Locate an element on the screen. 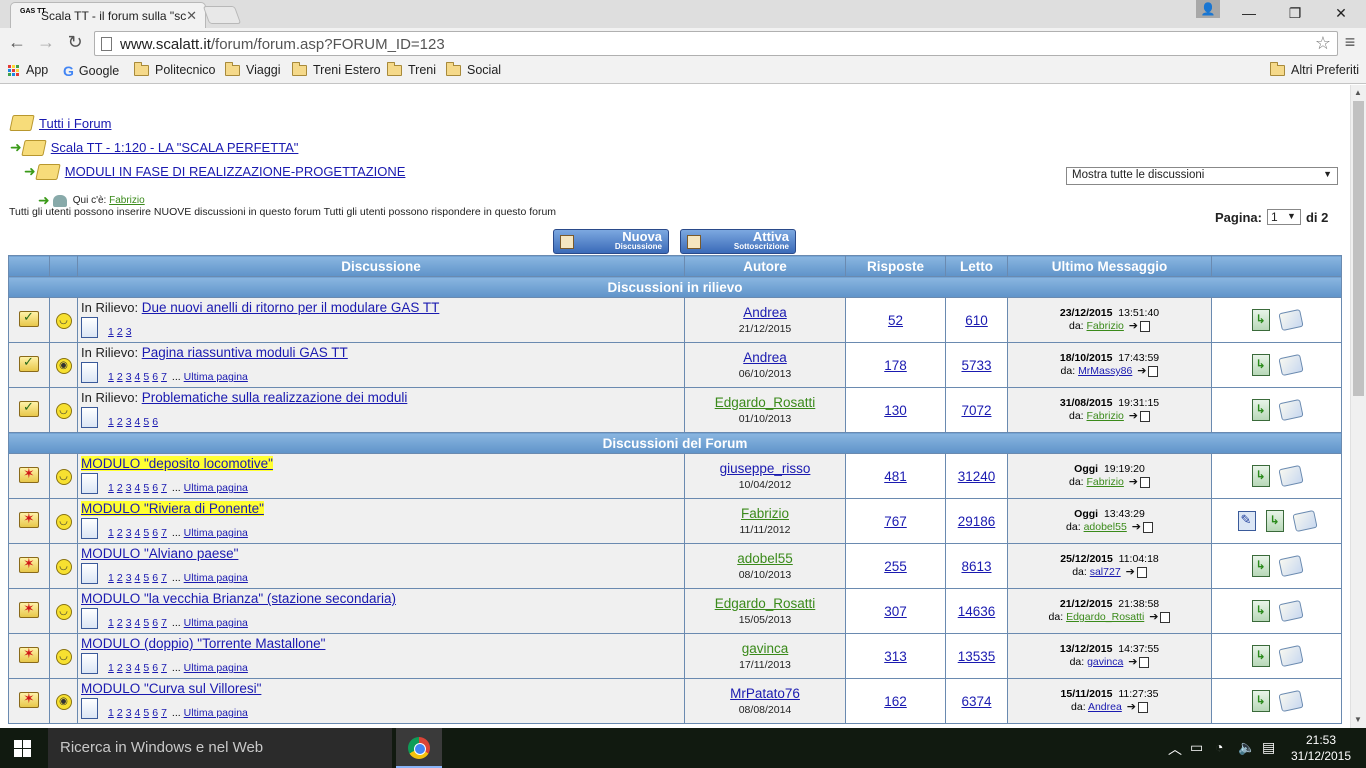 This screenshot has width=1366, height=768. topic-title-link: MODULO "Alviano paese" is located at coordinates (159, 553).